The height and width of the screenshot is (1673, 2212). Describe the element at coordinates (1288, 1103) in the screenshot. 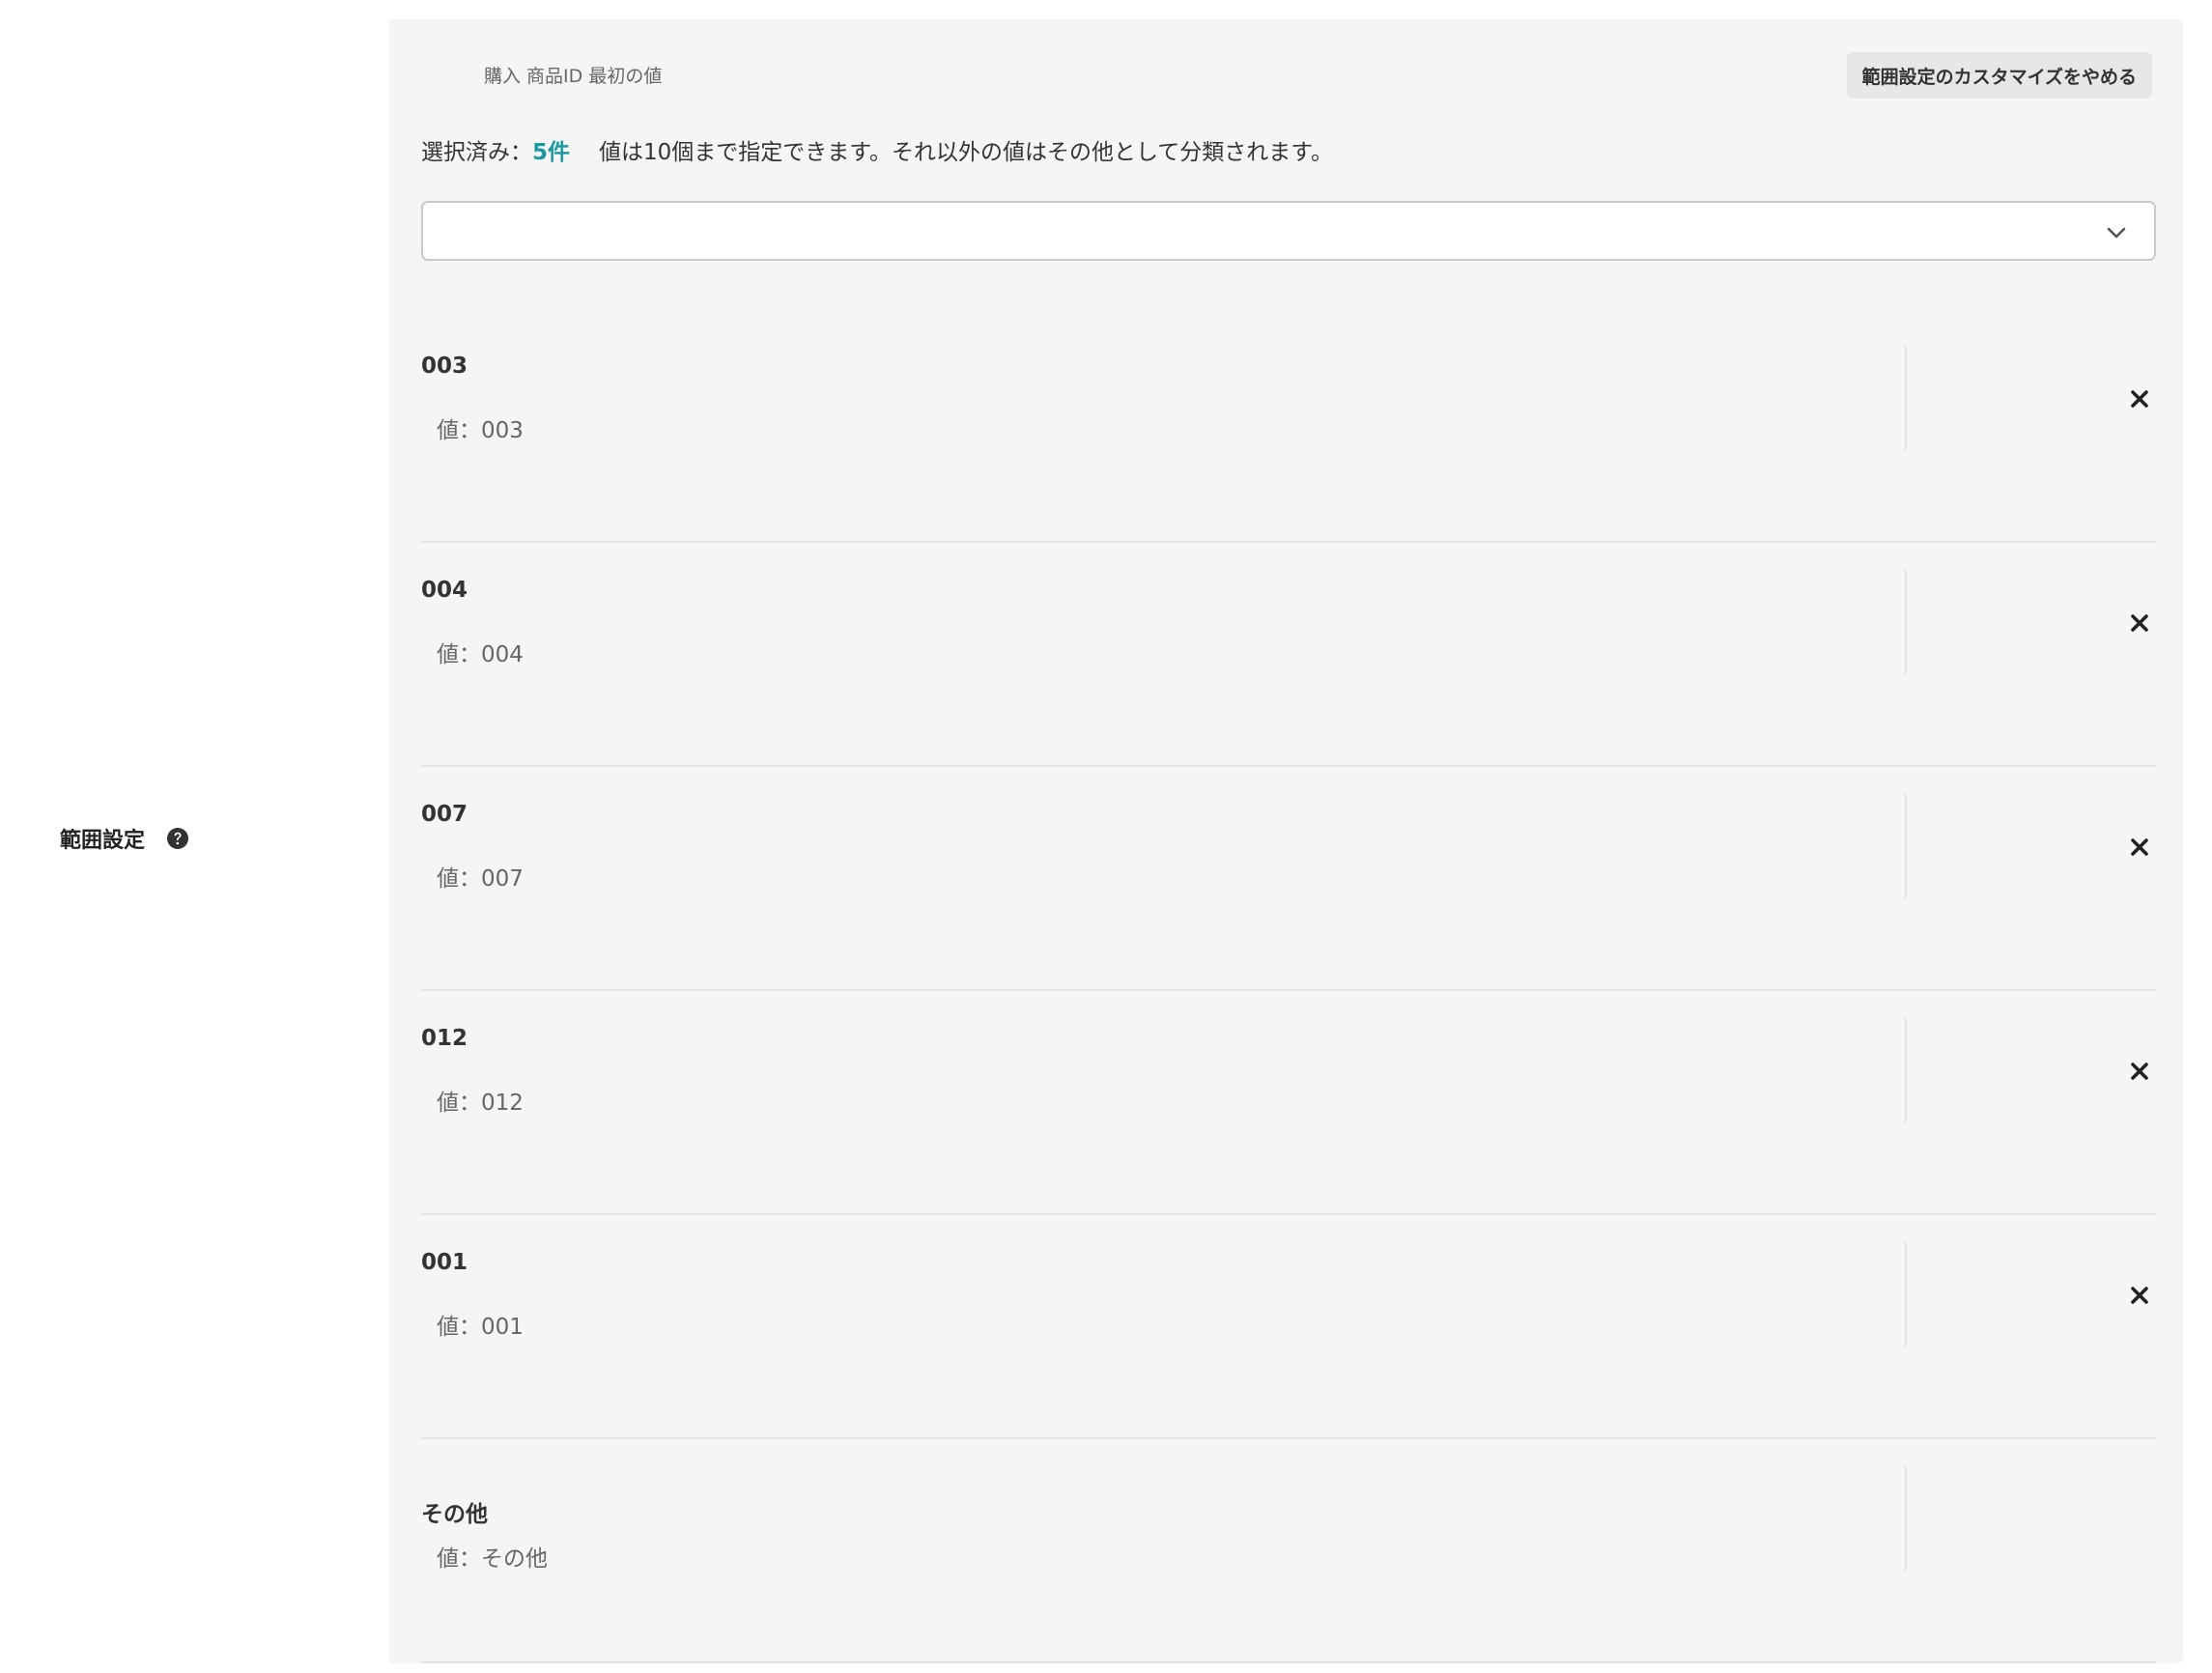

I see `list-item: 012 値：012` at that location.